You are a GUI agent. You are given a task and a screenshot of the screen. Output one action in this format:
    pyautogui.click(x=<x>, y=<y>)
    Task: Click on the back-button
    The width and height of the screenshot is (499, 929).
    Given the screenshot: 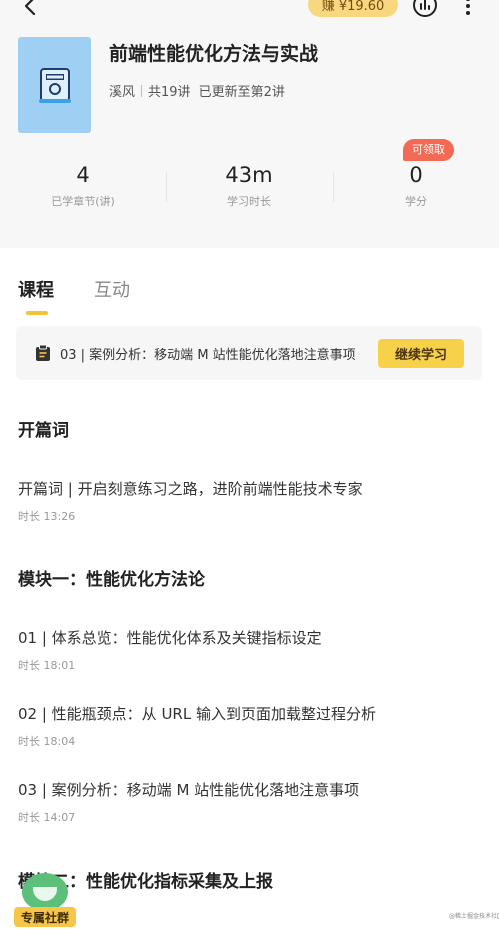 What is the action you would take?
    pyautogui.click(x=30, y=9)
    